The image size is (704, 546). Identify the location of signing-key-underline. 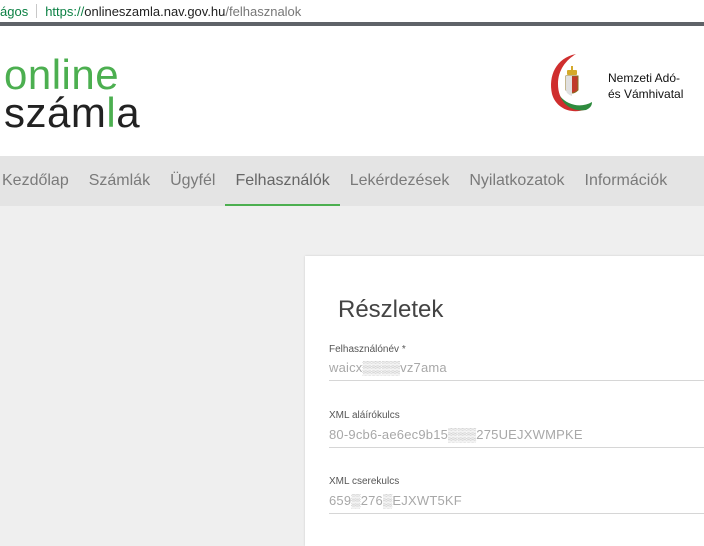
(516, 447).